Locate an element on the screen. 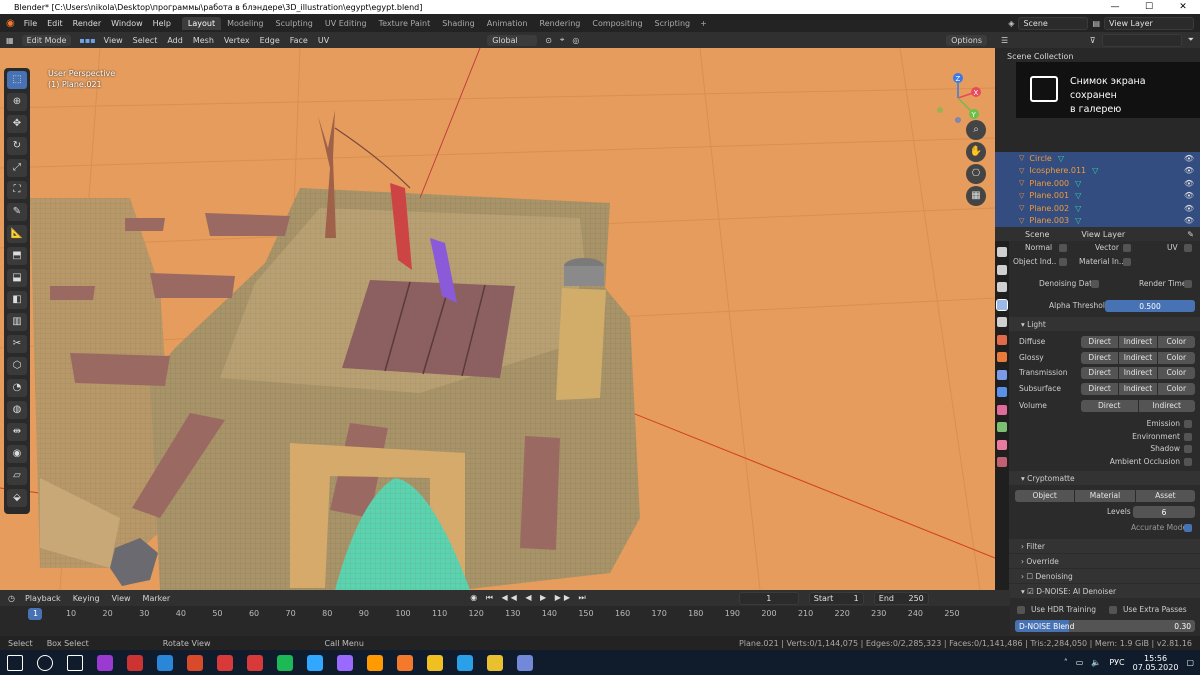 This screenshot has width=1200, height=675. modifier-icon is located at coordinates (1002, 374).